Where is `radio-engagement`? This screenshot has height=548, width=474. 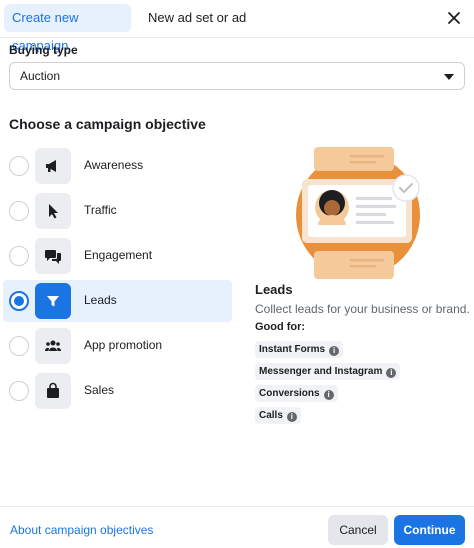
radio-engagement is located at coordinates (19, 256).